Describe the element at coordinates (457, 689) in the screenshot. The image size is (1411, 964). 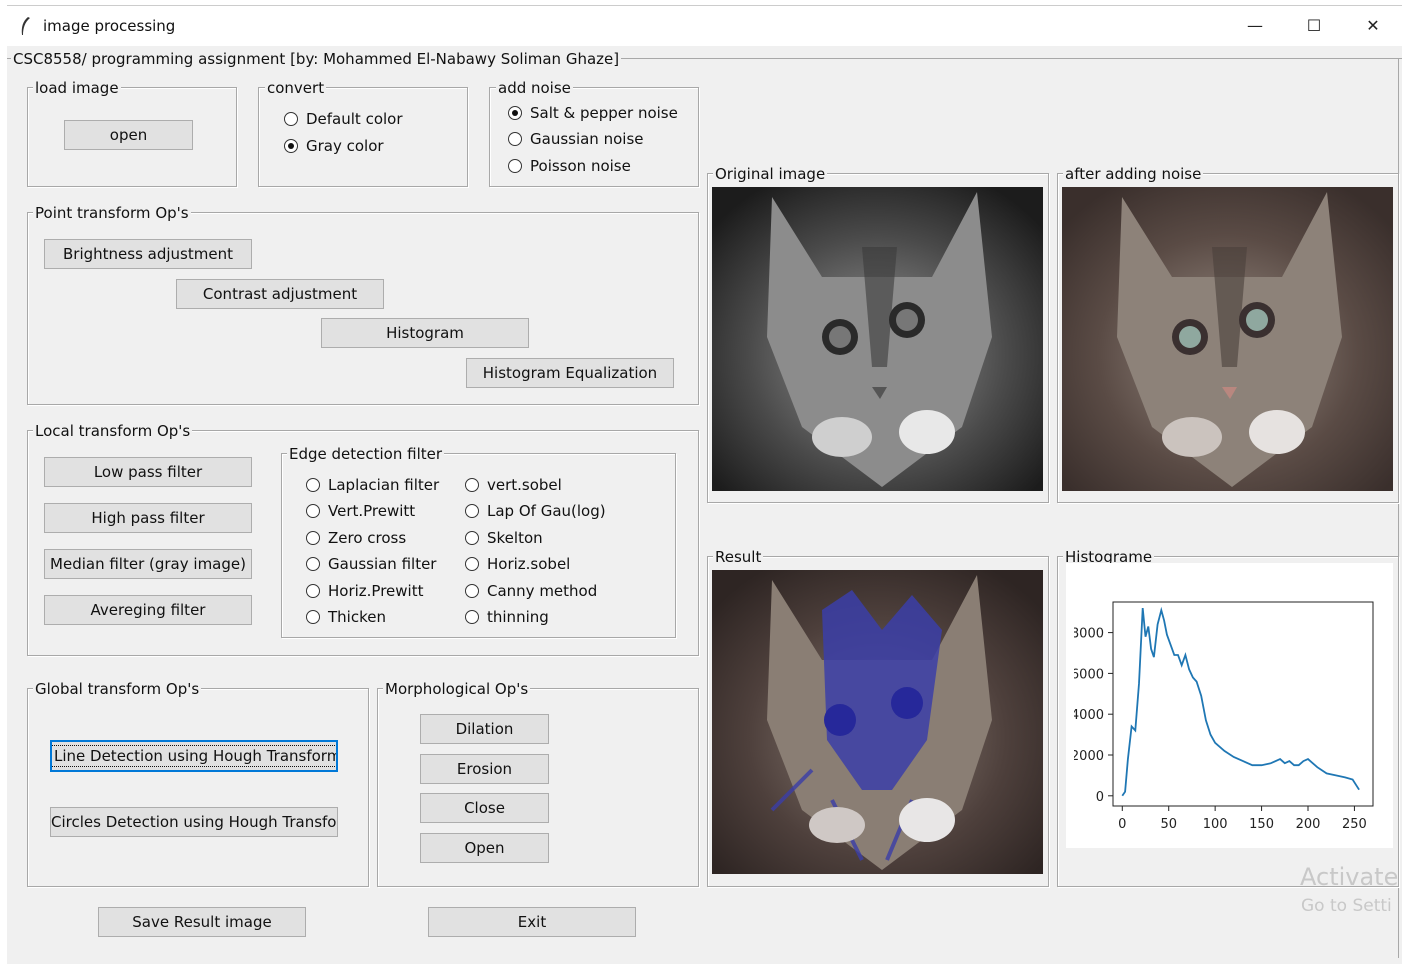
I see `morphological-label: Morphological Op's` at that location.